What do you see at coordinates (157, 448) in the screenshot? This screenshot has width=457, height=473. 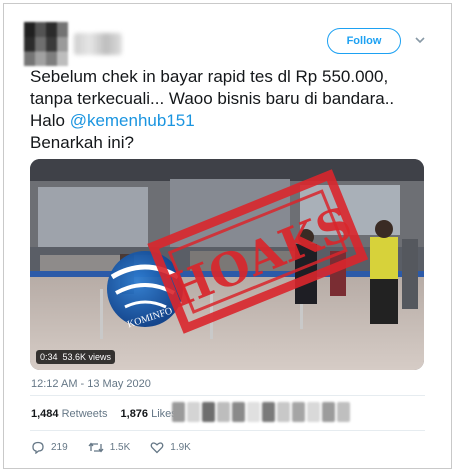 I see `heart-icon` at bounding box center [157, 448].